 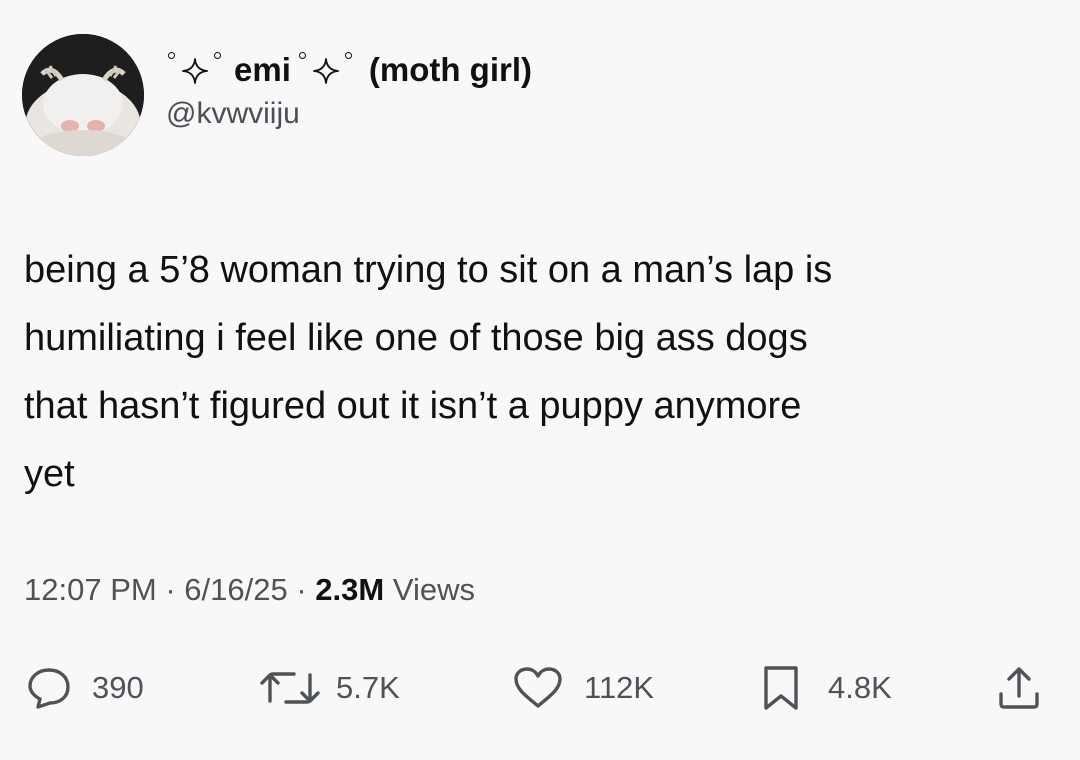 What do you see at coordinates (826, 688) in the screenshot?
I see `bookmark-button: 4.8K` at bounding box center [826, 688].